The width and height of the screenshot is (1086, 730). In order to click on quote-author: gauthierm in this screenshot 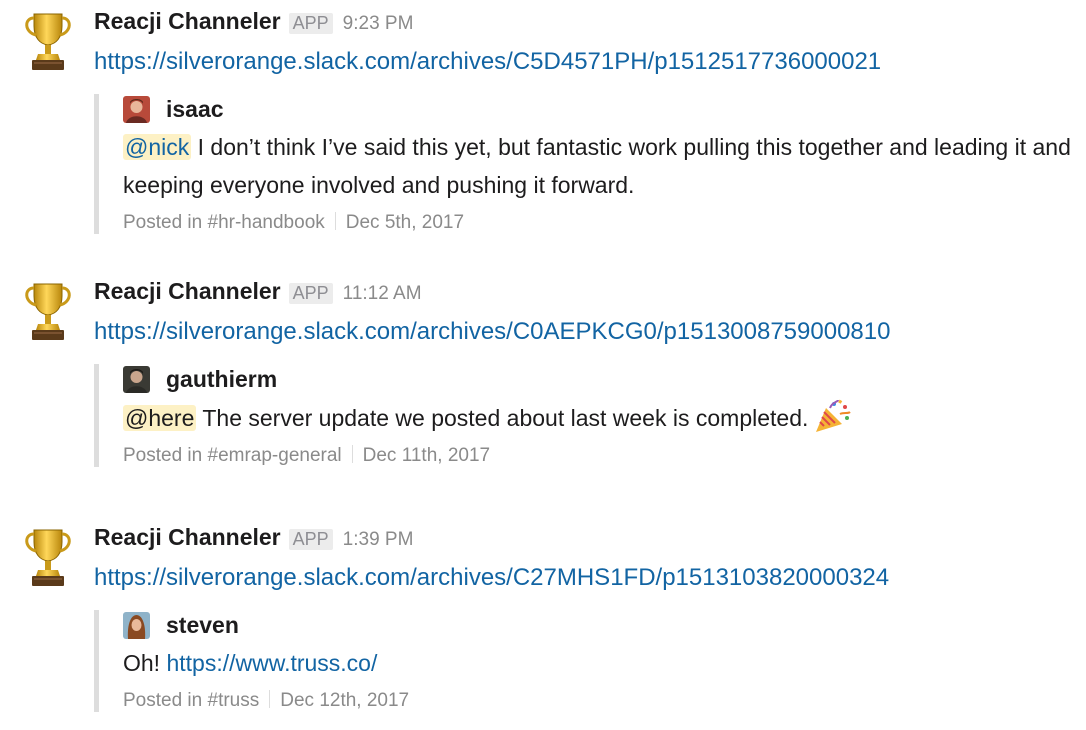, I will do `click(221, 379)`.